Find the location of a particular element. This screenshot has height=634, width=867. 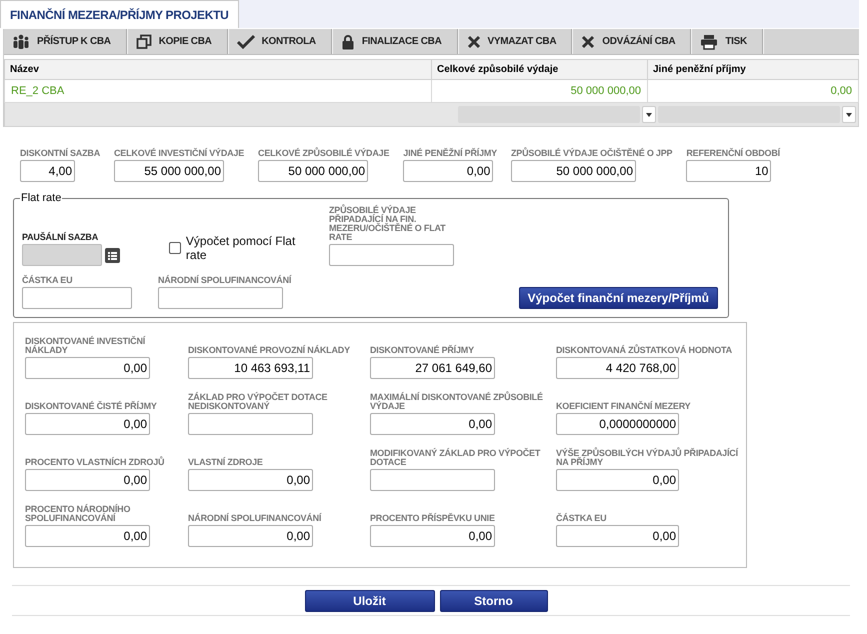

input-field: 4 420 768,00 is located at coordinates (617, 368).